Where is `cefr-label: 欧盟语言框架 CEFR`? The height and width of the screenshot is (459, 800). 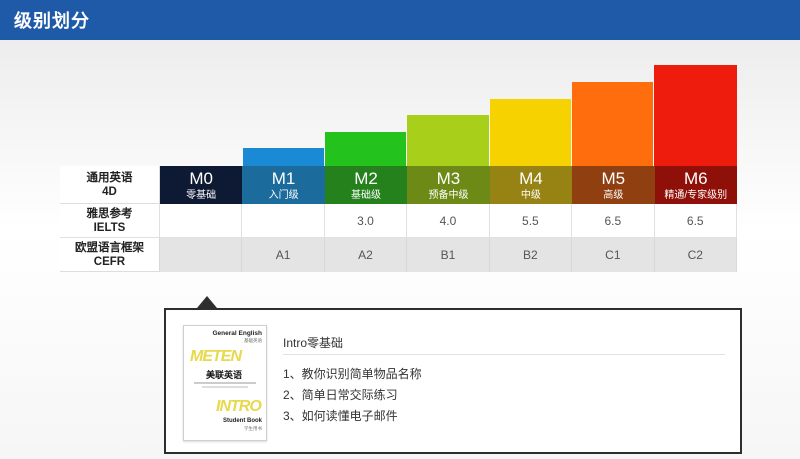
cefr-label: 欧盟语言框架 CEFR is located at coordinates (110, 255).